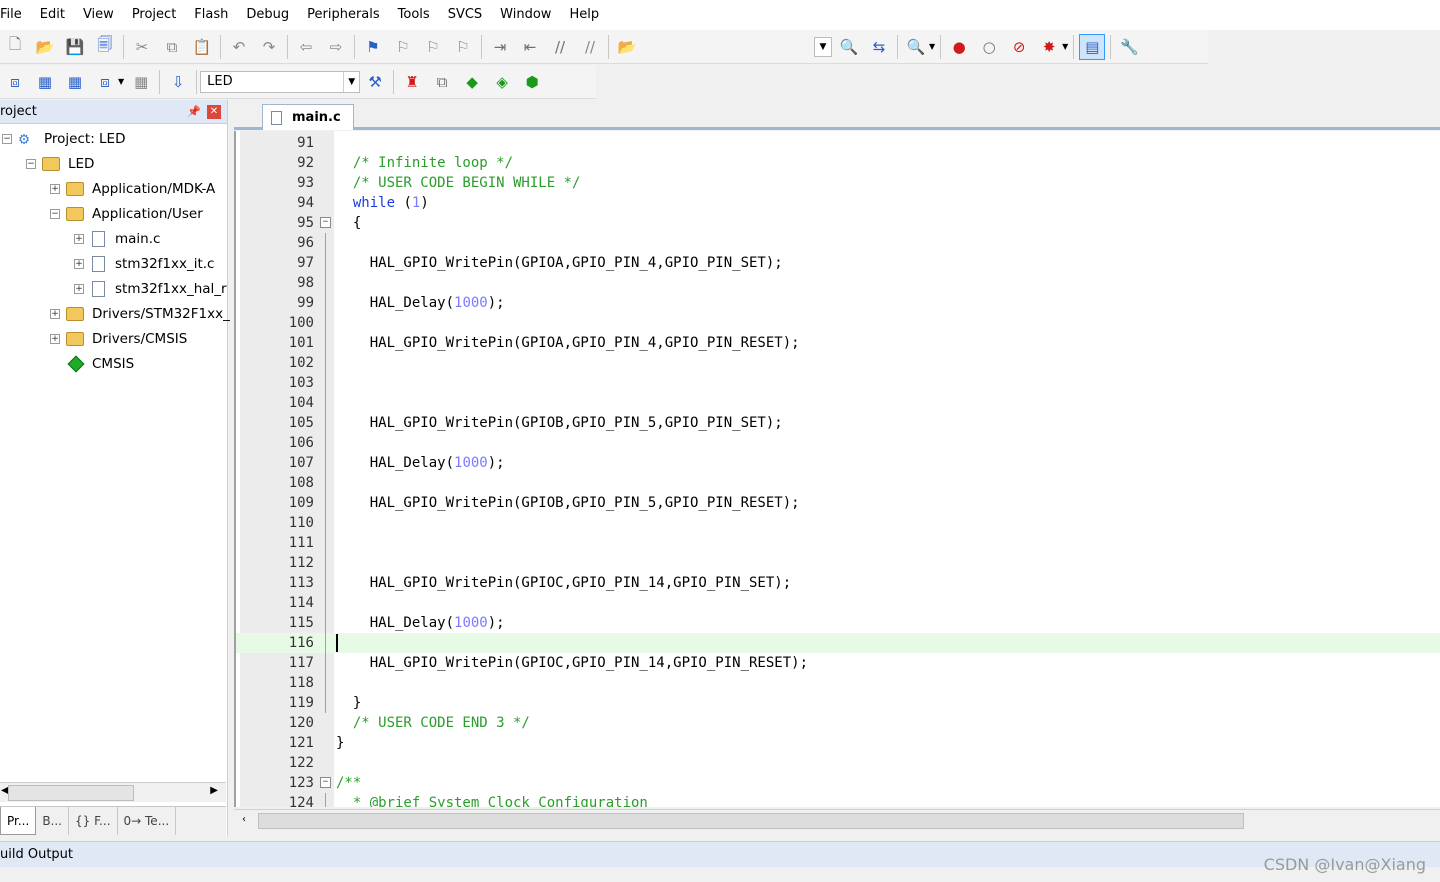 The height and width of the screenshot is (882, 1440). What do you see at coordinates (584, 15) in the screenshot?
I see `menu-help: Help` at bounding box center [584, 15].